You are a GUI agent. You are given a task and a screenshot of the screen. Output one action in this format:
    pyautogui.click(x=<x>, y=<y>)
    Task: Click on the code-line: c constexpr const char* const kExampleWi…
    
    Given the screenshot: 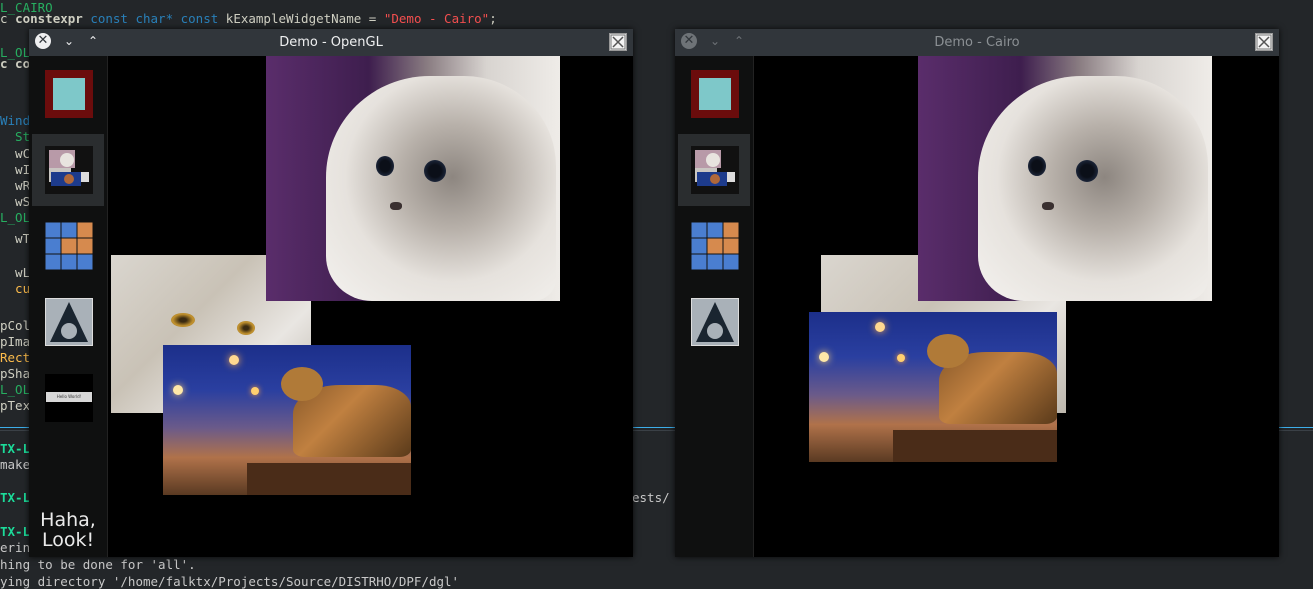 What is the action you would take?
    pyautogui.click(x=248, y=18)
    